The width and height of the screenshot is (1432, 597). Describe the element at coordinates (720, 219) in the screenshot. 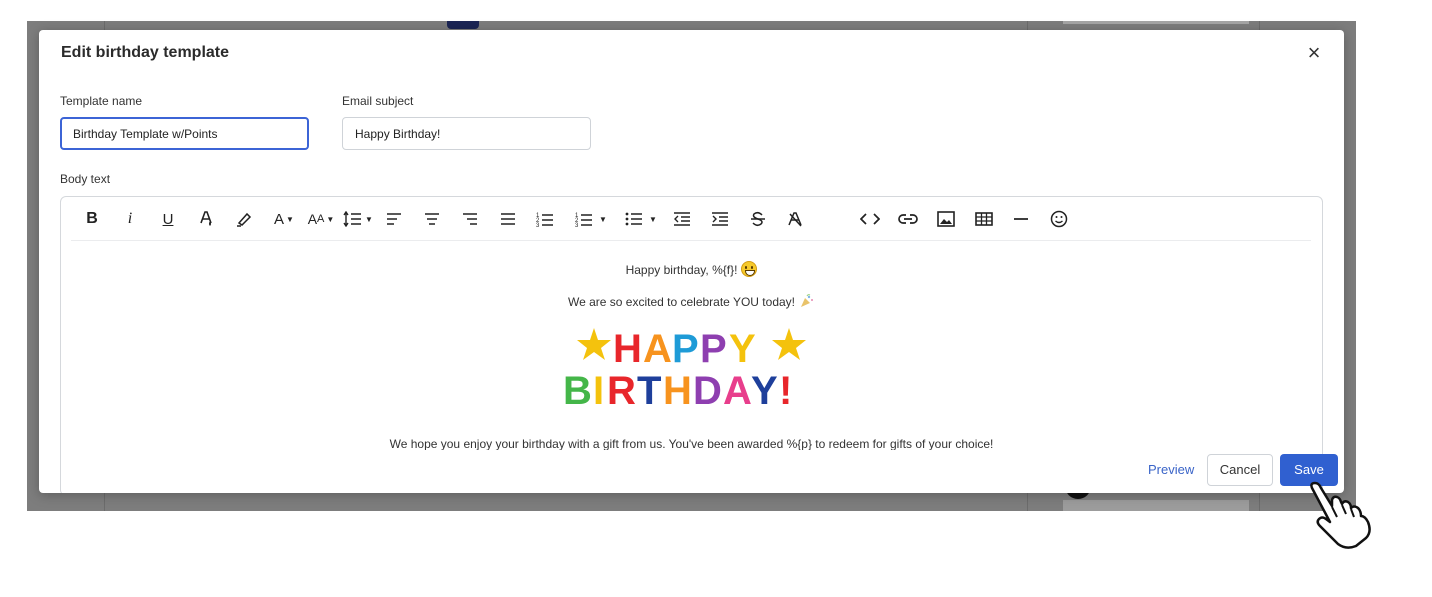

I see `indent-icon` at that location.